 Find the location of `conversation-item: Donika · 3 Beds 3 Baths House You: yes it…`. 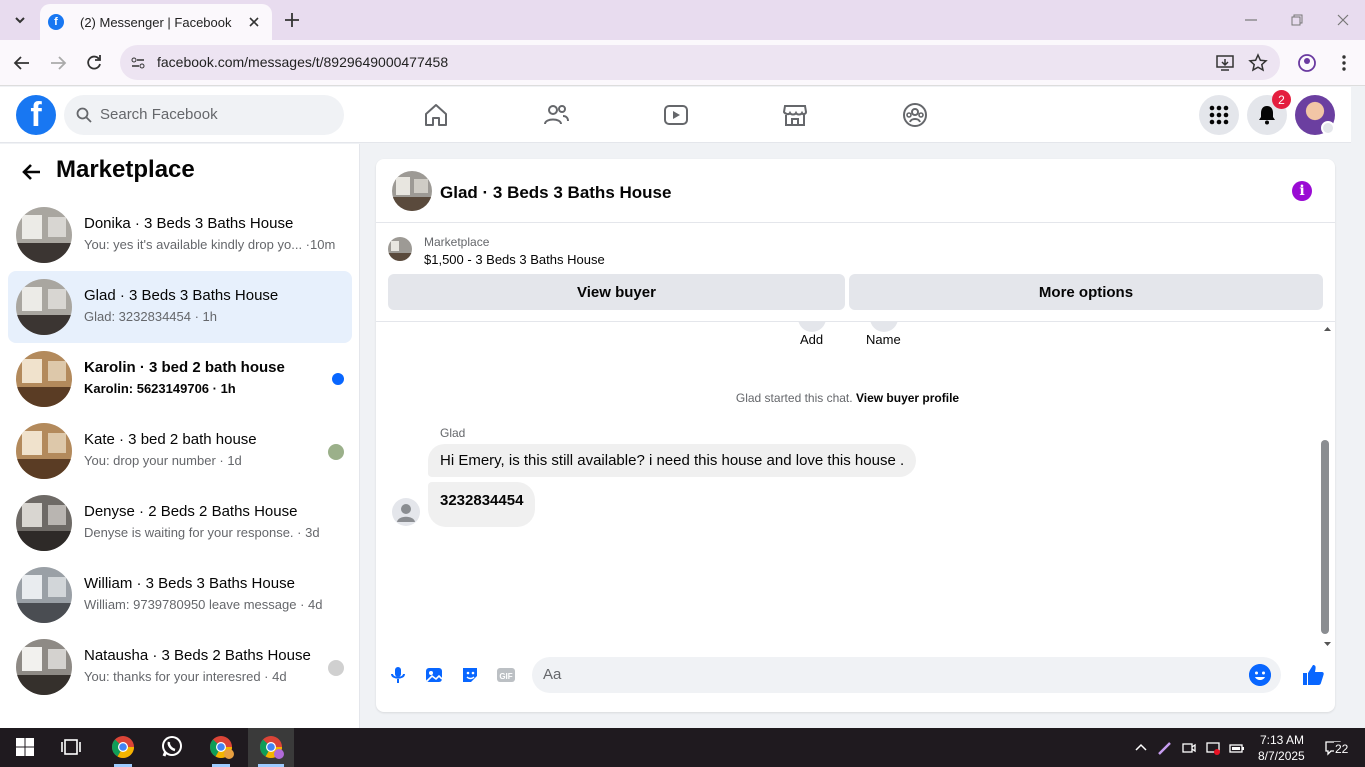

conversation-item: Donika · 3 Beds 3 Baths House You: yes it… is located at coordinates (180, 235).